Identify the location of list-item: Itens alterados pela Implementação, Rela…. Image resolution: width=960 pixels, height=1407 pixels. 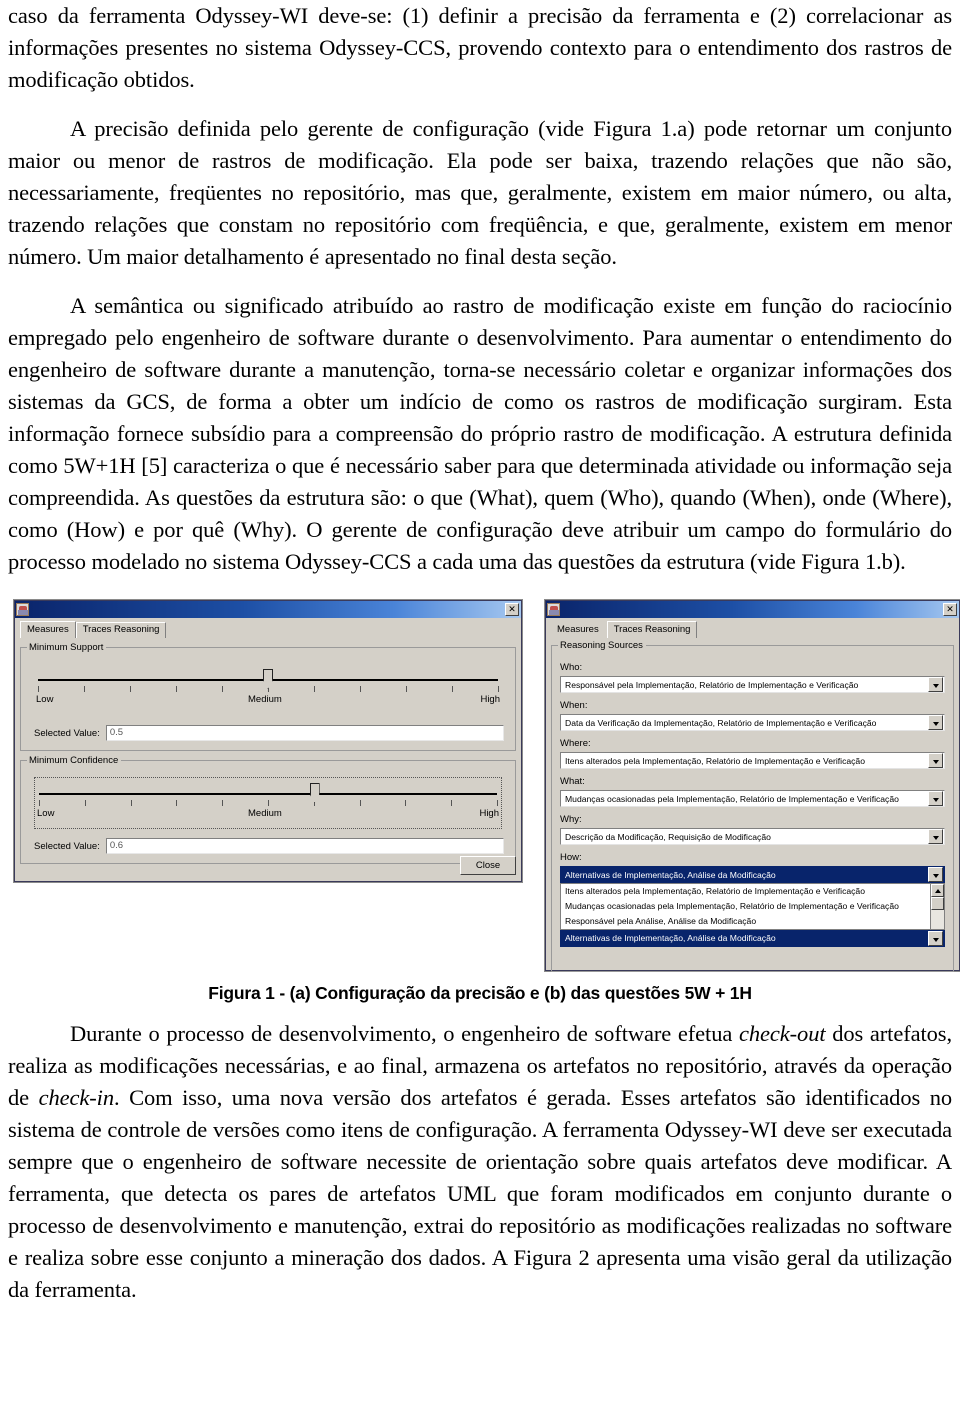
(745, 891).